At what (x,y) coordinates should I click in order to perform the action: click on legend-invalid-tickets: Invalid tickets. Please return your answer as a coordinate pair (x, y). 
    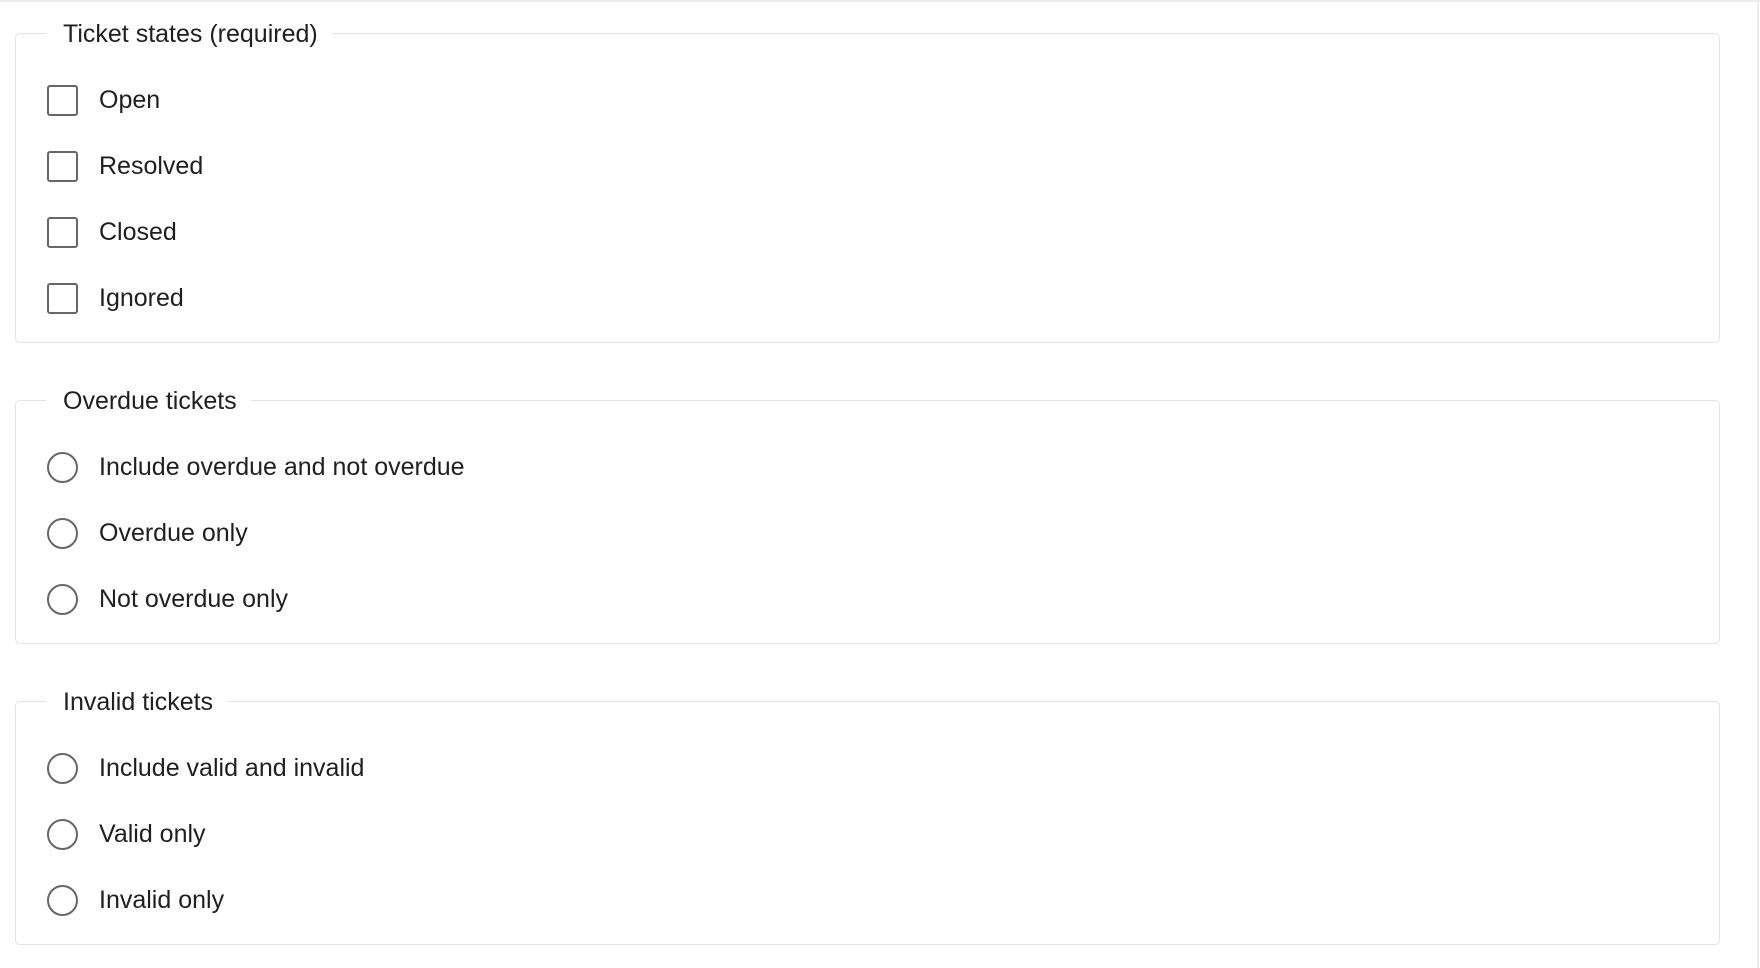
    Looking at the image, I should click on (137, 702).